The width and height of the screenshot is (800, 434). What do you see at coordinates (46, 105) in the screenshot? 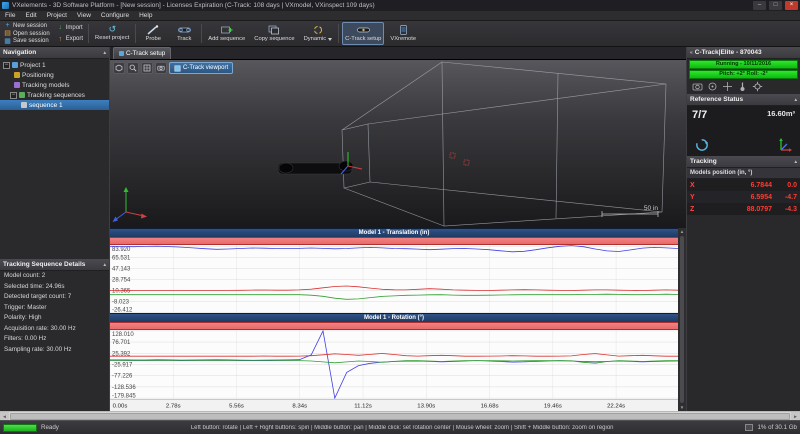
I see `tree-item-label: sequence 1` at bounding box center [46, 105].